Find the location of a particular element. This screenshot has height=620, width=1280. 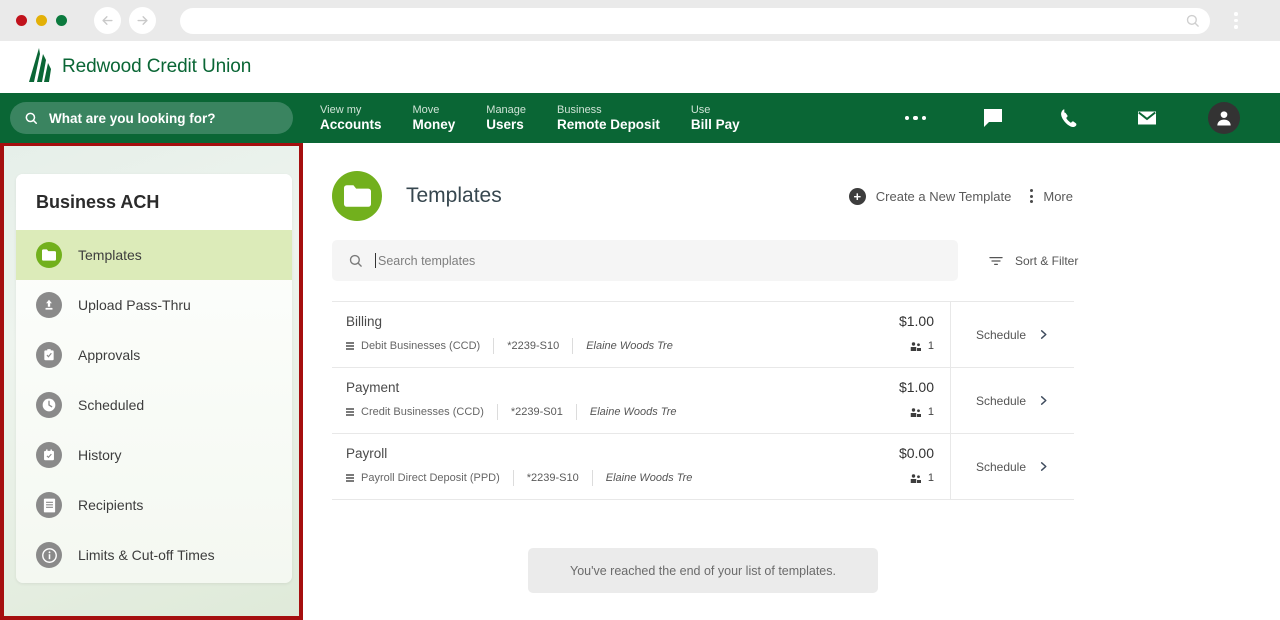

plus-circle-icon: + is located at coordinates (857, 196).